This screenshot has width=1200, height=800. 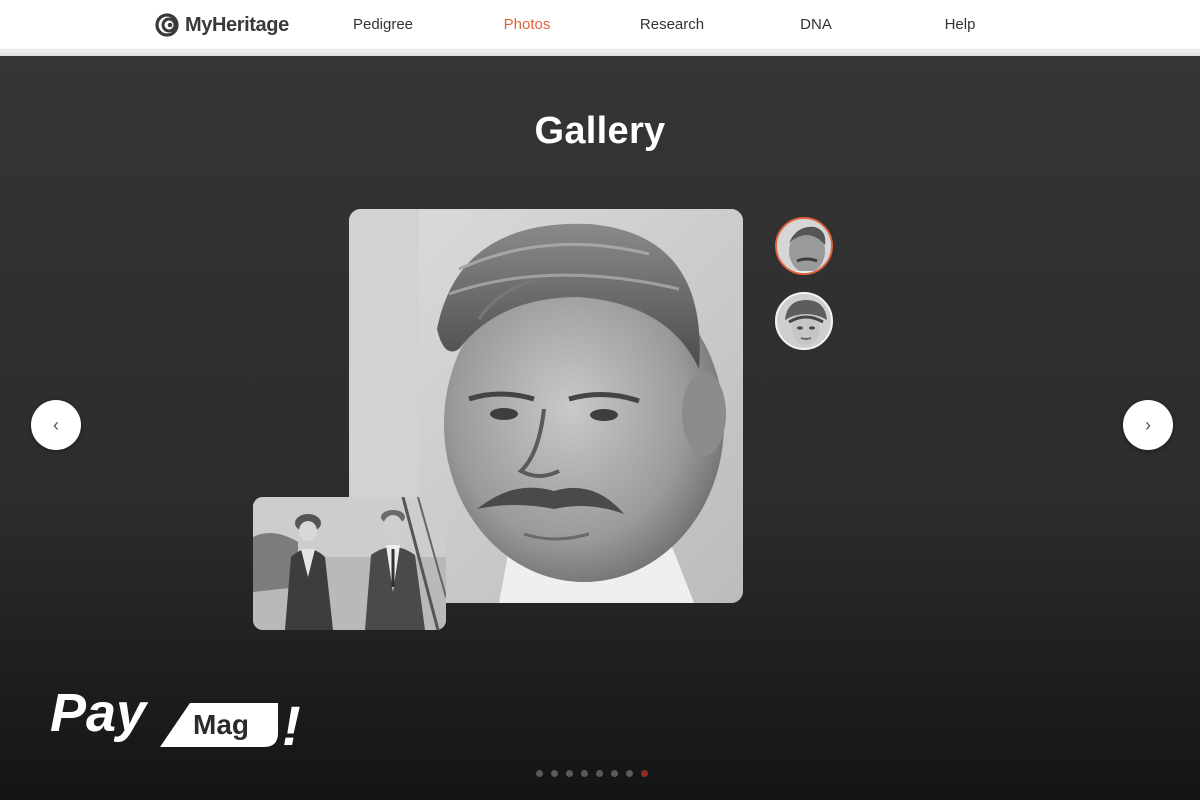 I want to click on nav-item-photos: Photos, so click(x=527, y=24).